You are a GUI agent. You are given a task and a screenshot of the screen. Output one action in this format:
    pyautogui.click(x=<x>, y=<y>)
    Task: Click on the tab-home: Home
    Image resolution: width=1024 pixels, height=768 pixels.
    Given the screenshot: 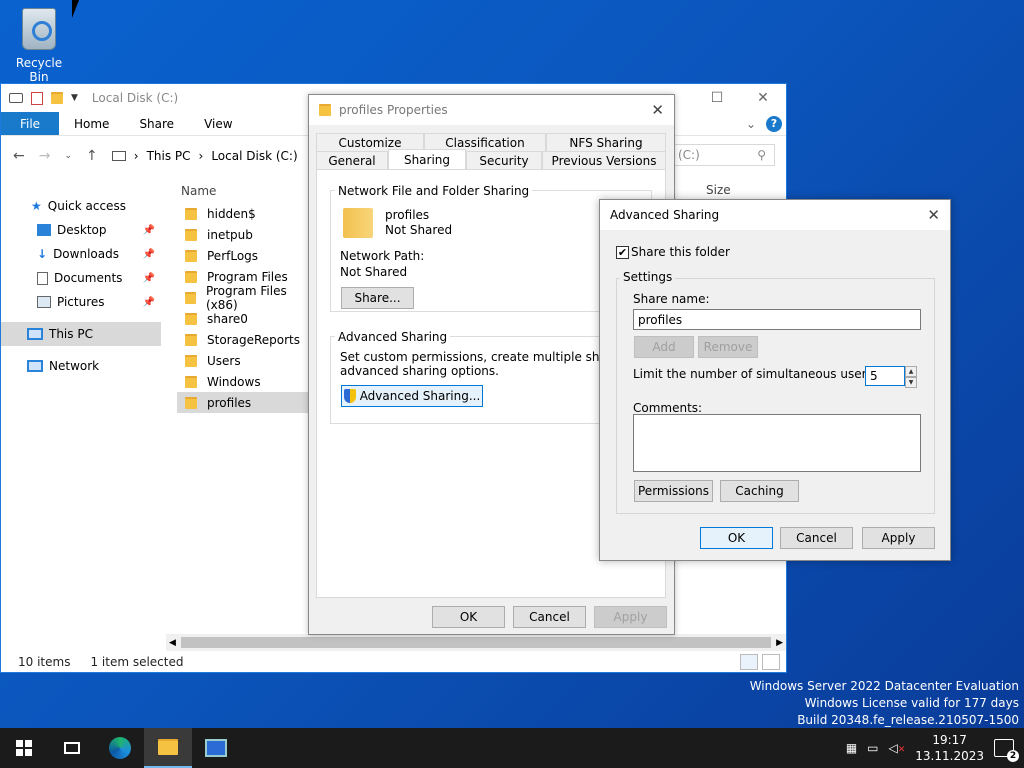 What is the action you would take?
    pyautogui.click(x=91, y=123)
    